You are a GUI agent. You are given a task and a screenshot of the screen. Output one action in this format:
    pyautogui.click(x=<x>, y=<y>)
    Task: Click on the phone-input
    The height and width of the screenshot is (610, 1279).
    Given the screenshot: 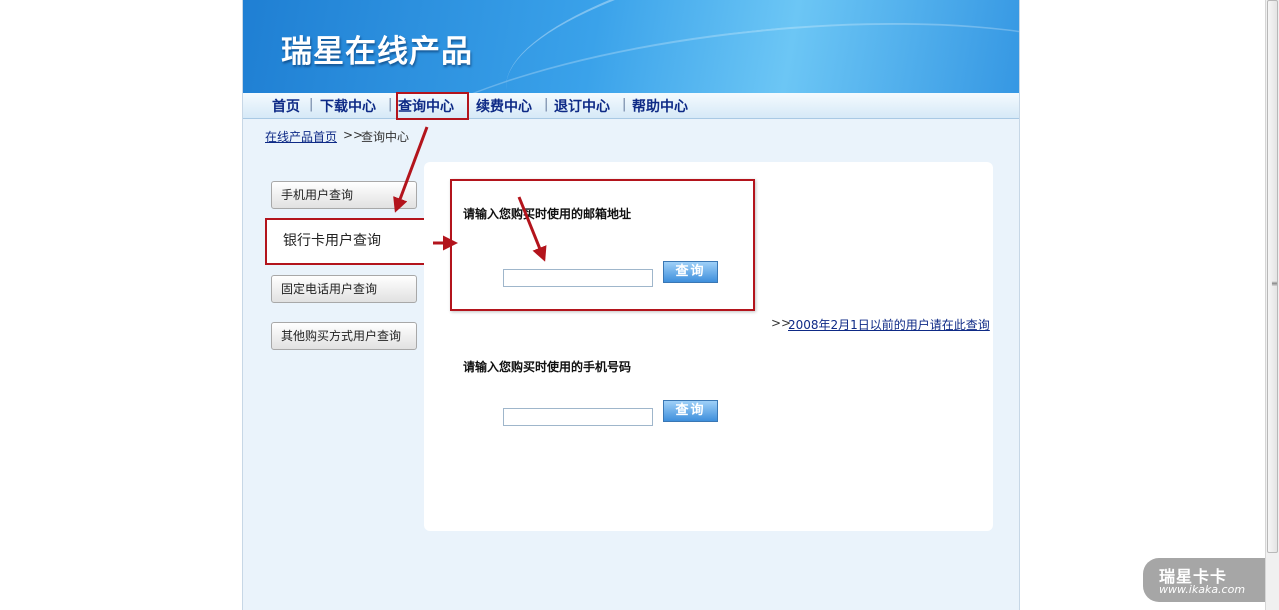 What is the action you would take?
    pyautogui.click(x=578, y=417)
    